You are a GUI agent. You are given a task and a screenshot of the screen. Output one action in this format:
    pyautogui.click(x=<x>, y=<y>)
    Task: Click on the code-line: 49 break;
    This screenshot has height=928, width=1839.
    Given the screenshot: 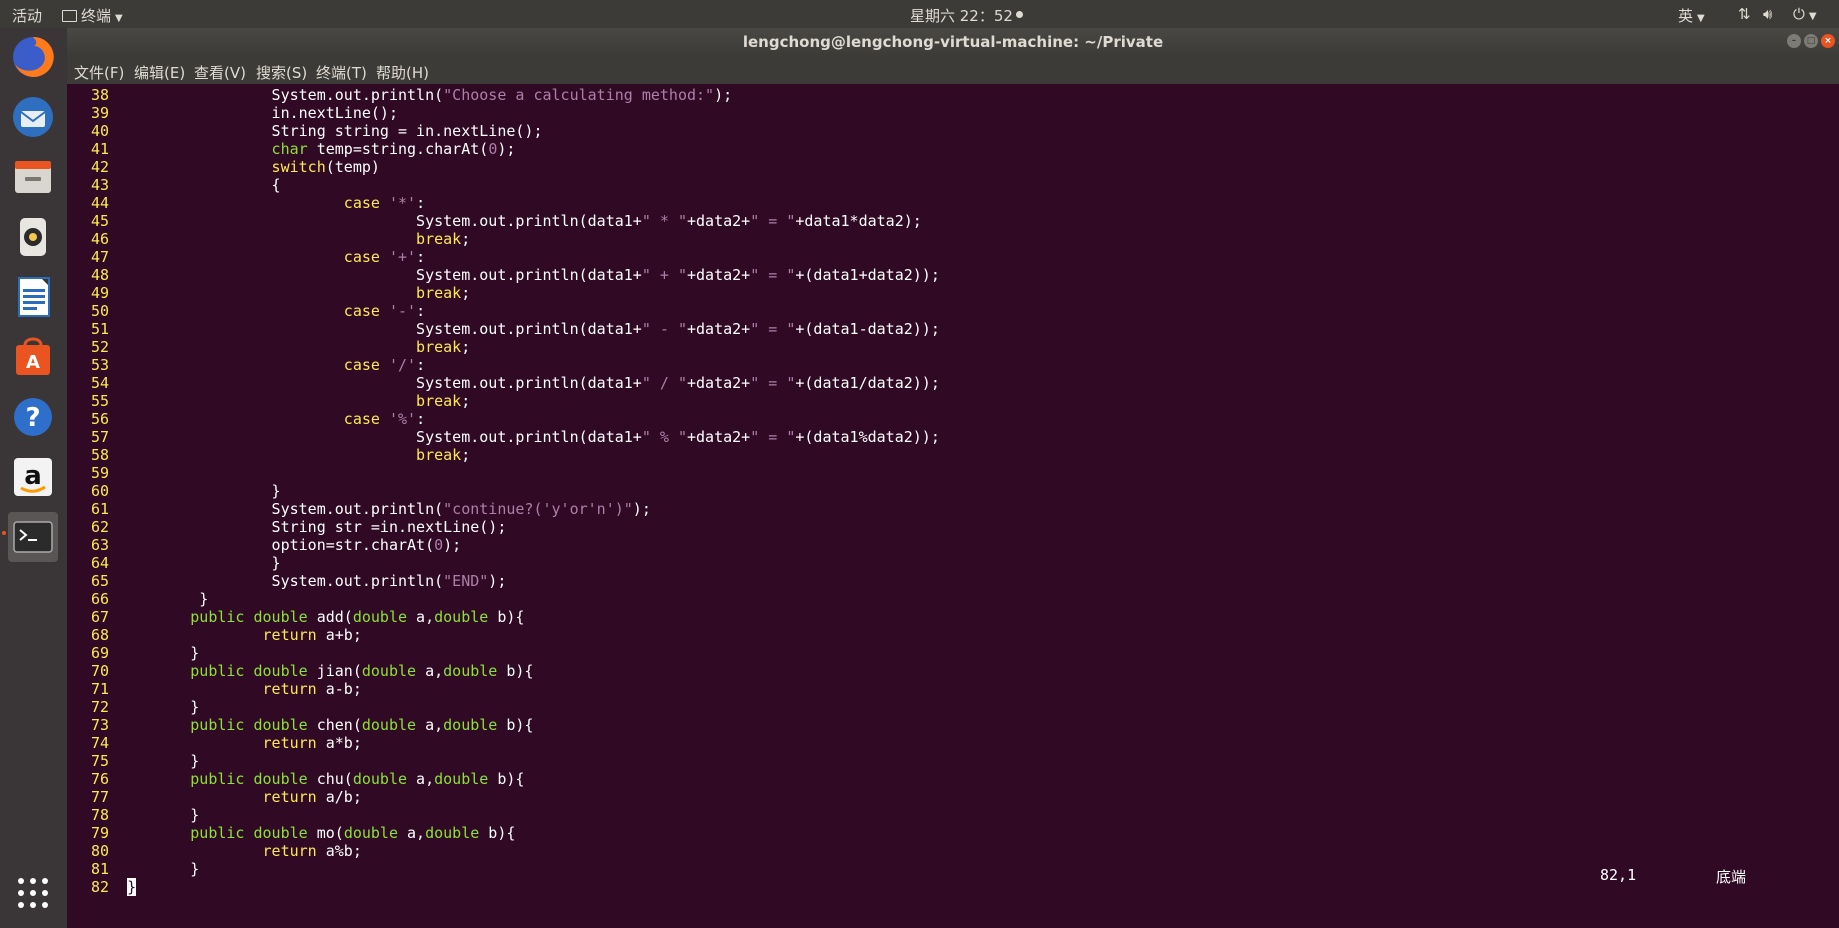 What is the action you would take?
    pyautogui.click(x=268, y=293)
    